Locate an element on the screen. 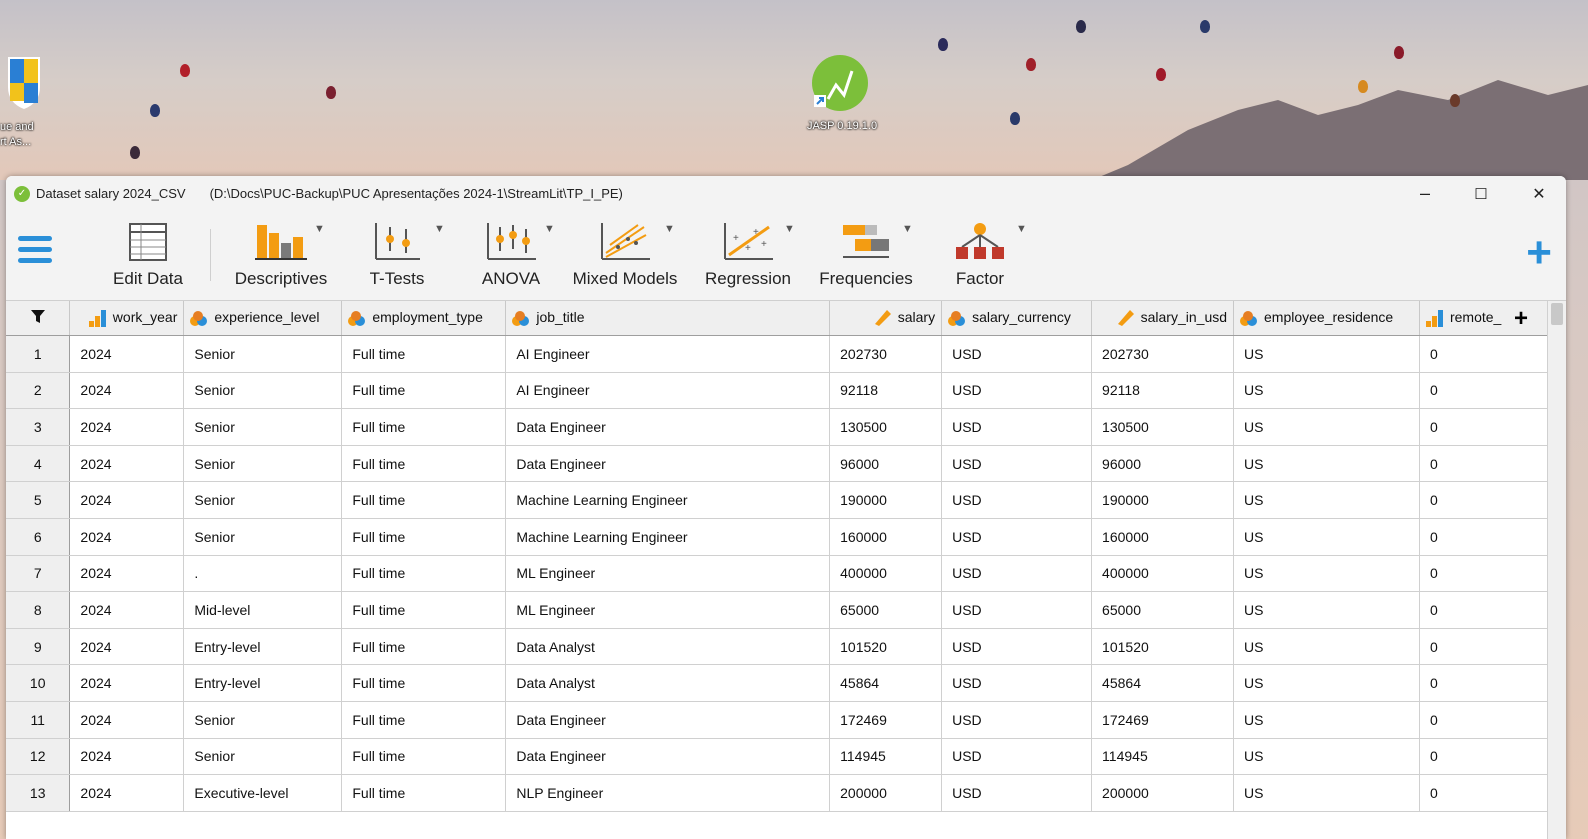  table-cell: Executive-level is located at coordinates (263, 793).